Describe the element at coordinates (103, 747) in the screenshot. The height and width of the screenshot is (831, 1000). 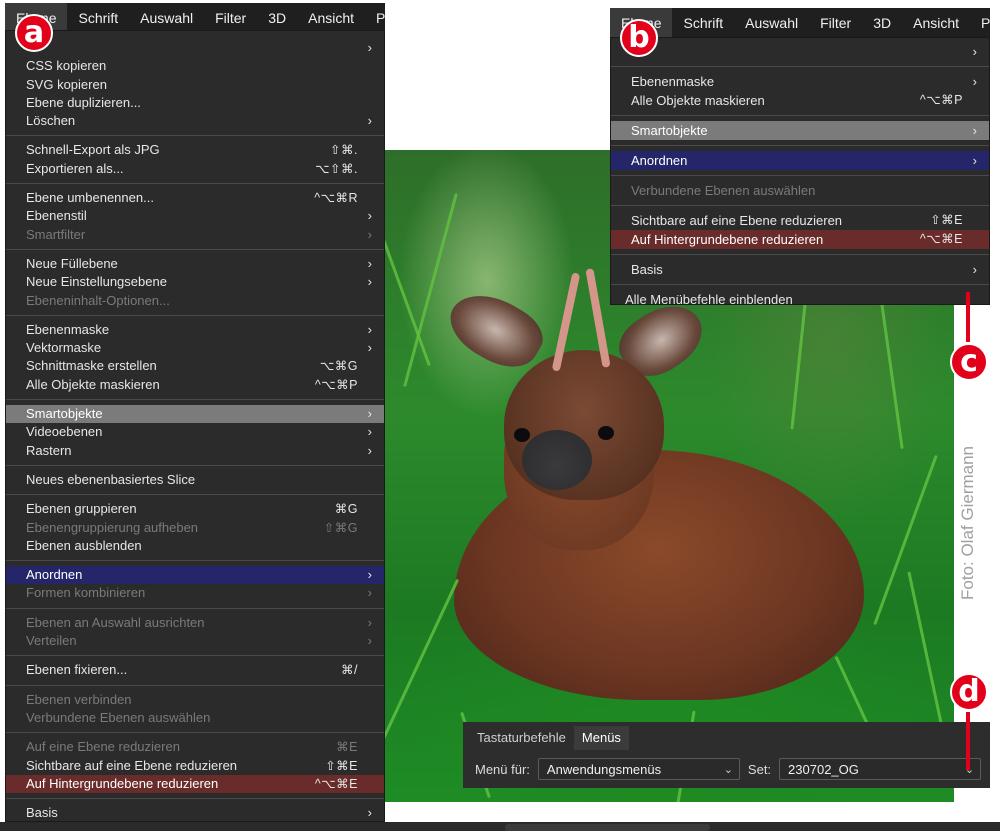
I see `menu-item-label: Auf eine Ebene reduzieren` at that location.